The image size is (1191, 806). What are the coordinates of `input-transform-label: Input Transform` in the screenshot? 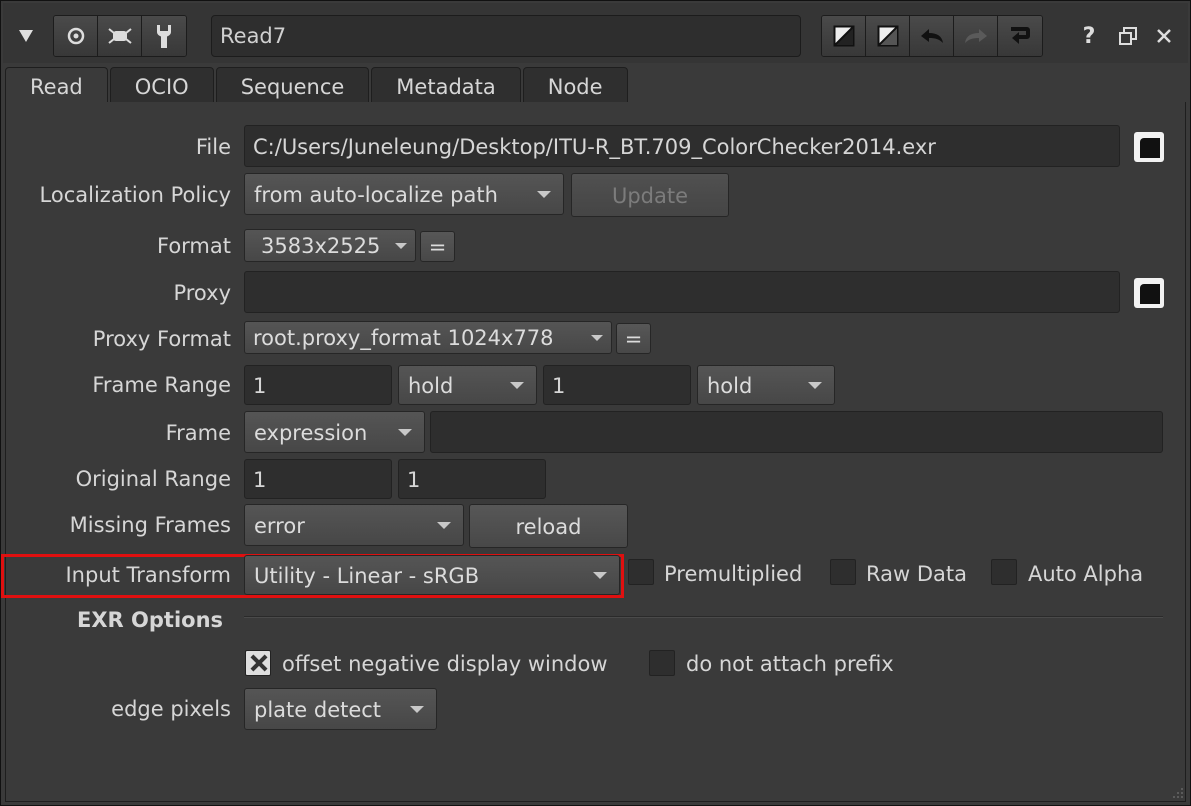 It's located at (148, 575).